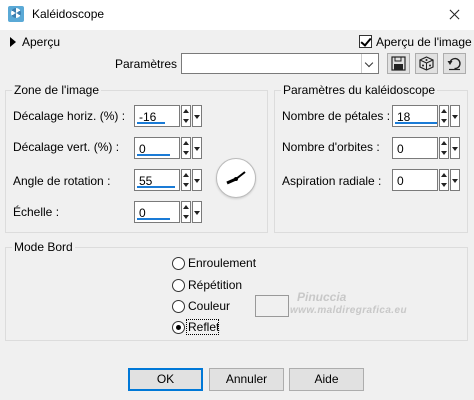  I want to click on kaleidoscope-app-icon, so click(16, 14).